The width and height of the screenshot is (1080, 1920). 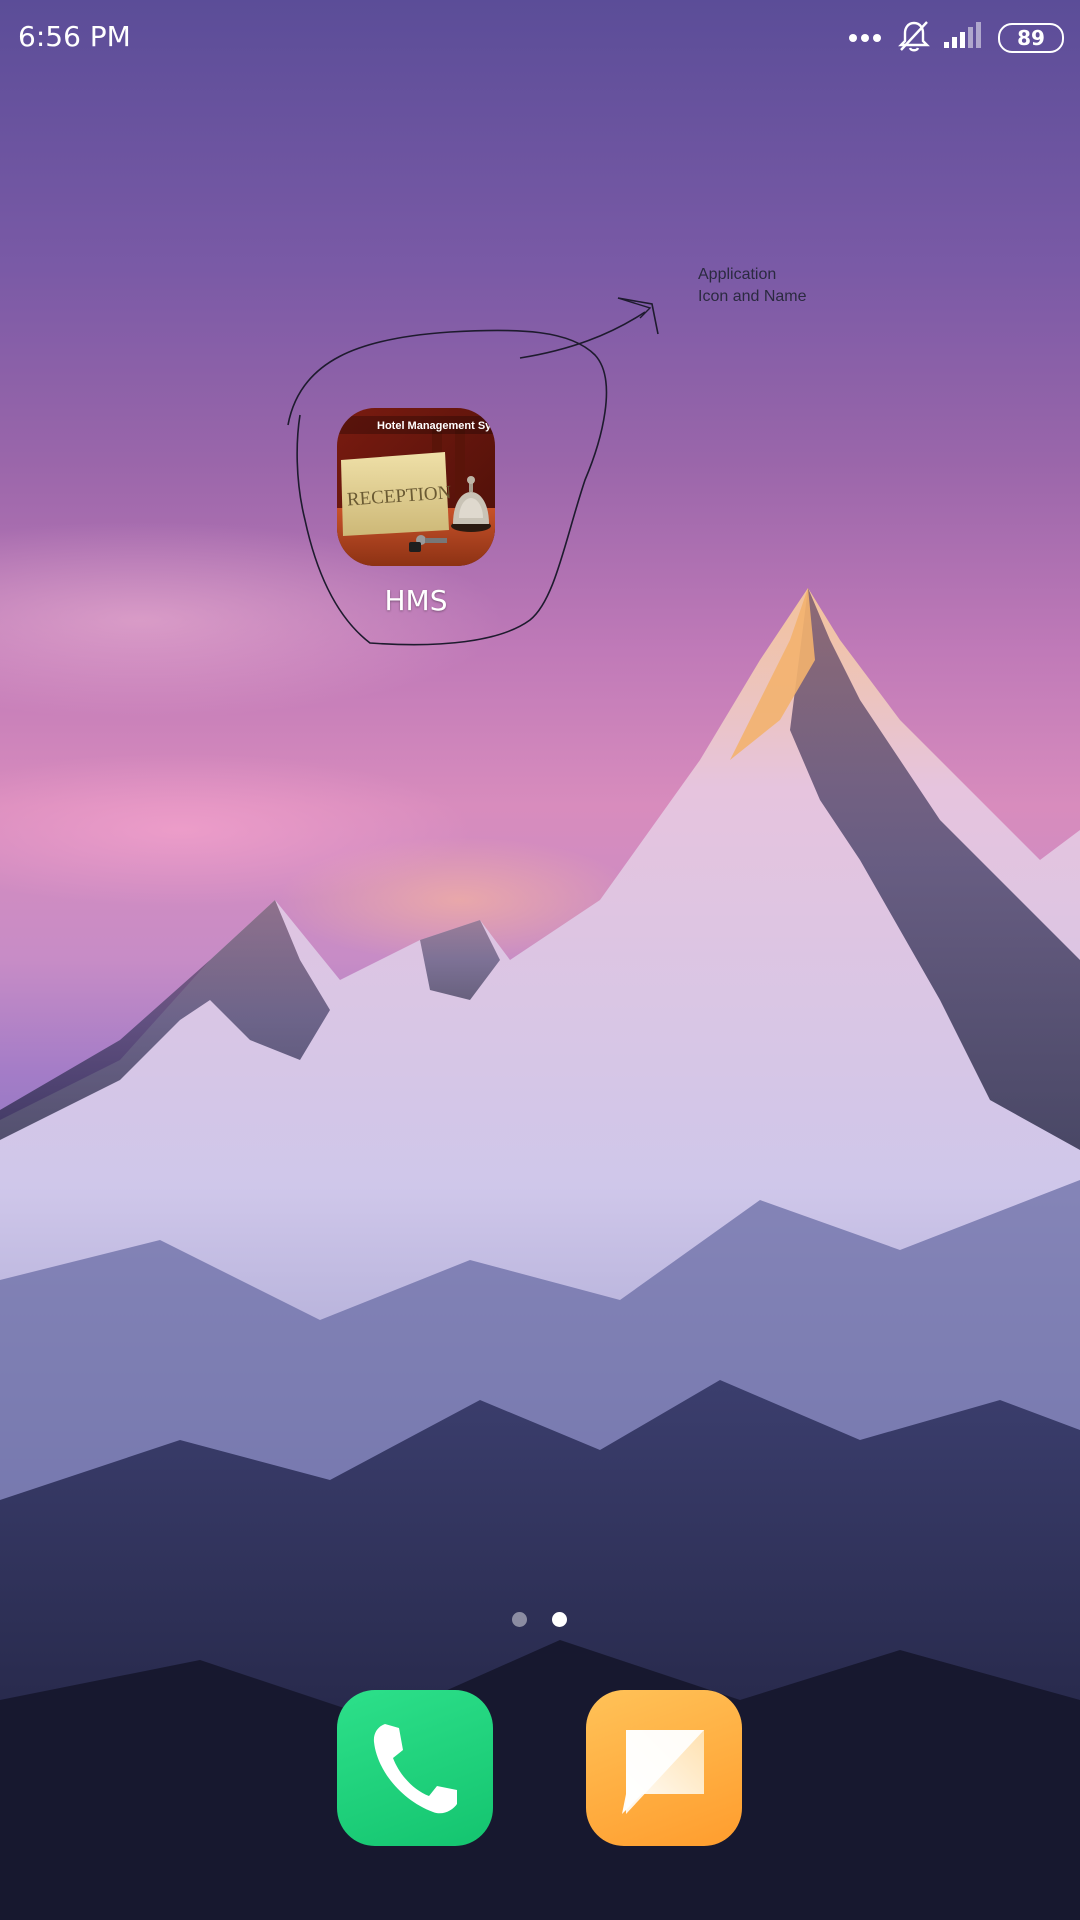 I want to click on page-indicator, so click(x=540, y=1620).